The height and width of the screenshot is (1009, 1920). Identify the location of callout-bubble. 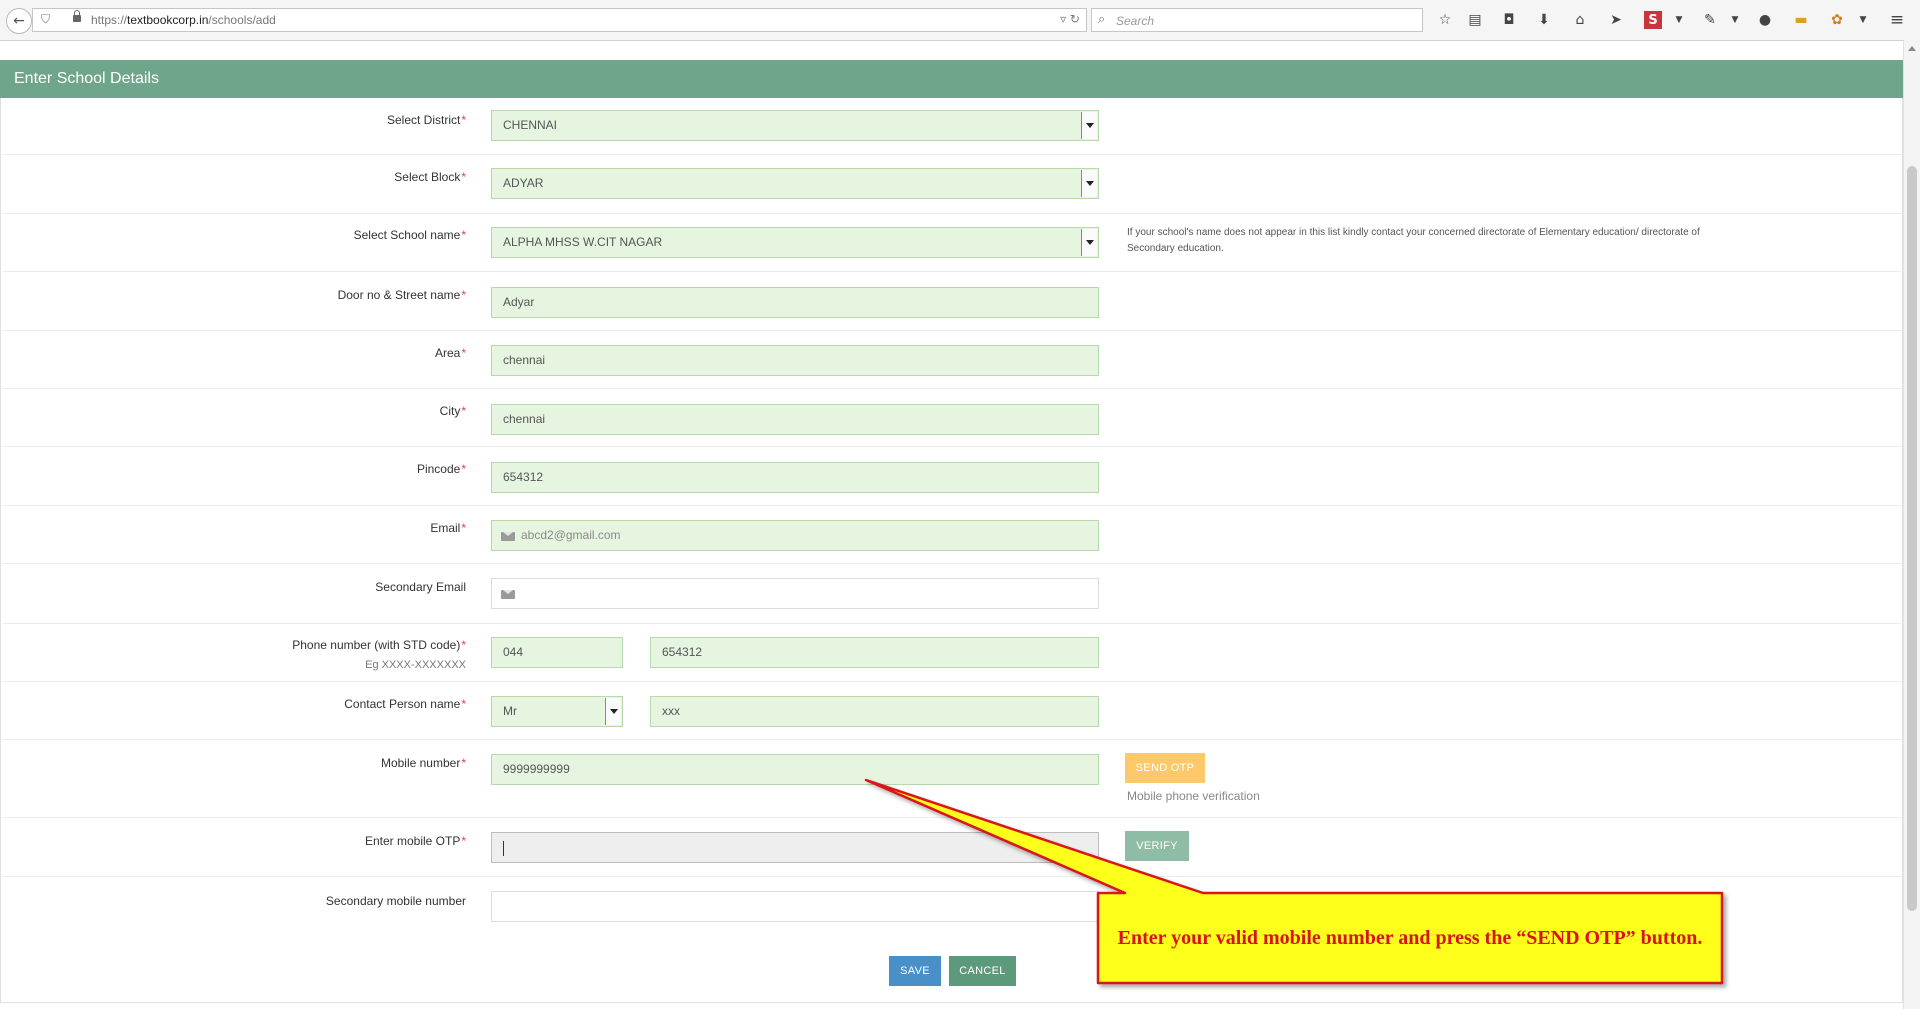
(1294, 881).